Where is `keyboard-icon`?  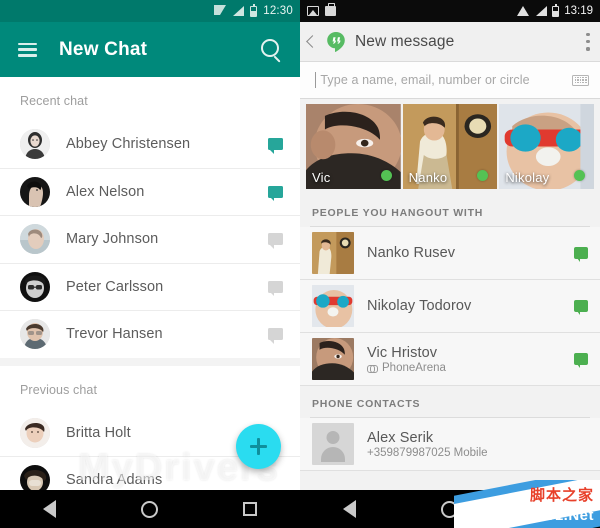 keyboard-icon is located at coordinates (580, 80).